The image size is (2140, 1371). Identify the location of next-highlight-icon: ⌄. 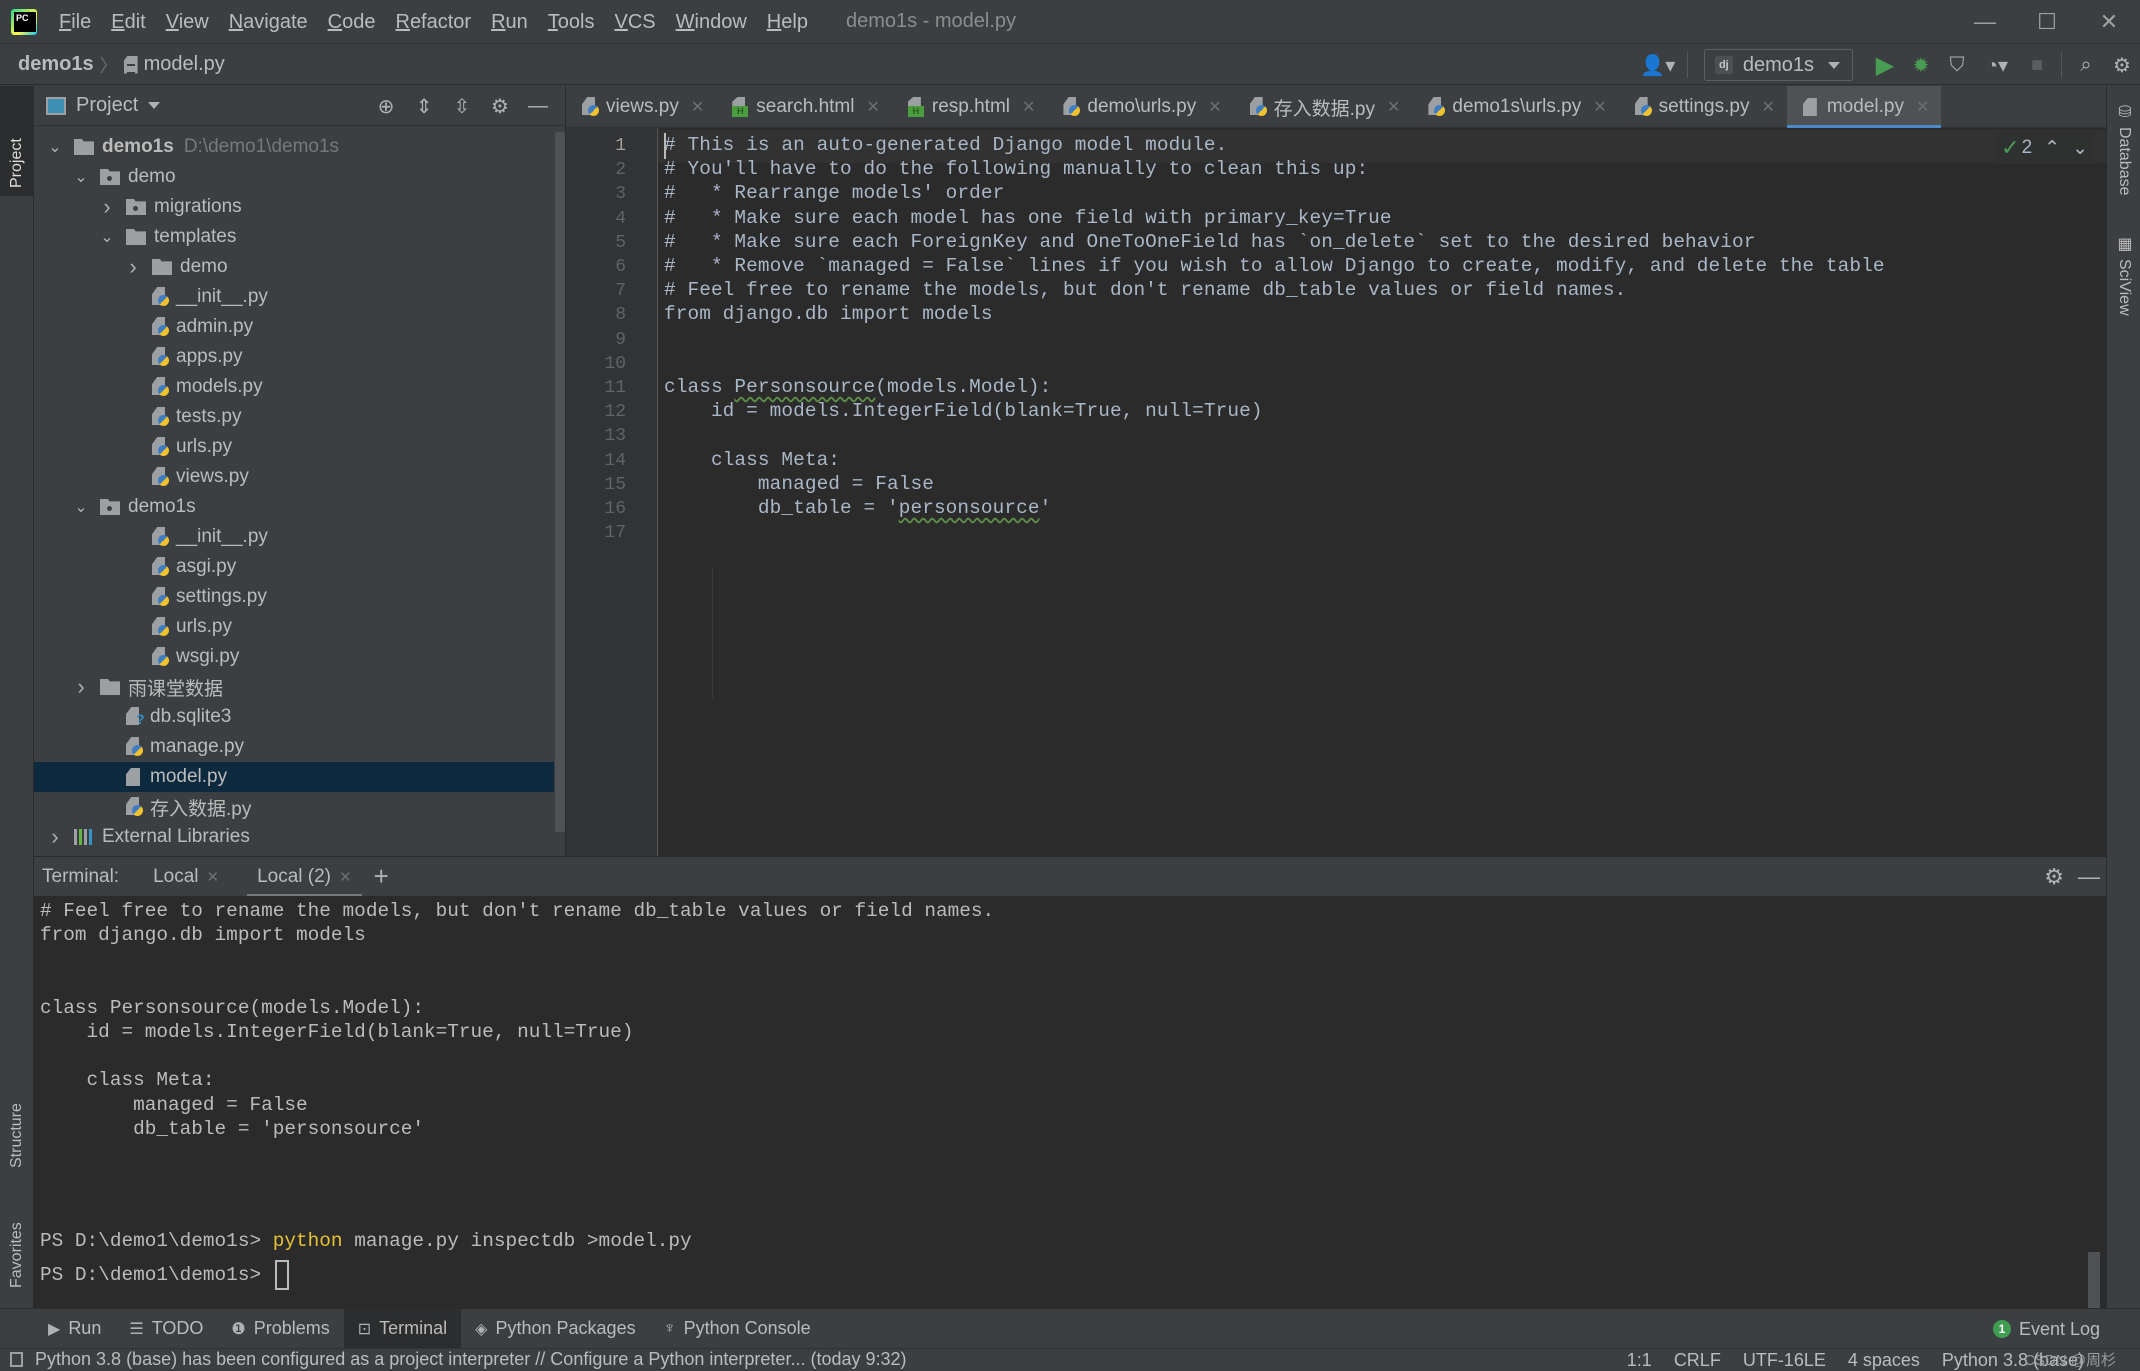
(2080, 148).